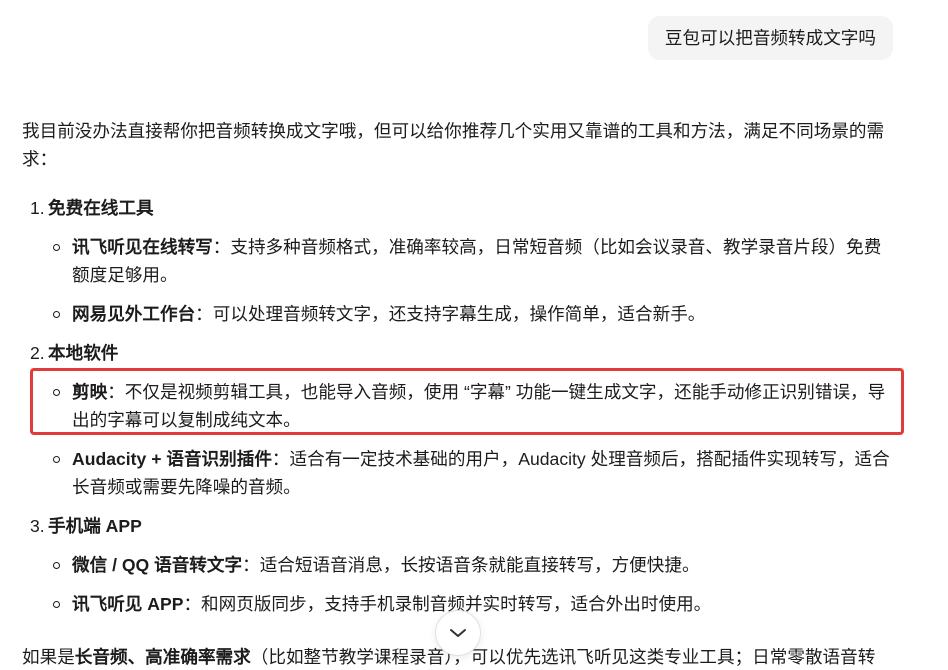 Image resolution: width=948 pixels, height=670 pixels. Describe the element at coordinates (37, 353) in the screenshot. I see `section-number: 2.` at that location.